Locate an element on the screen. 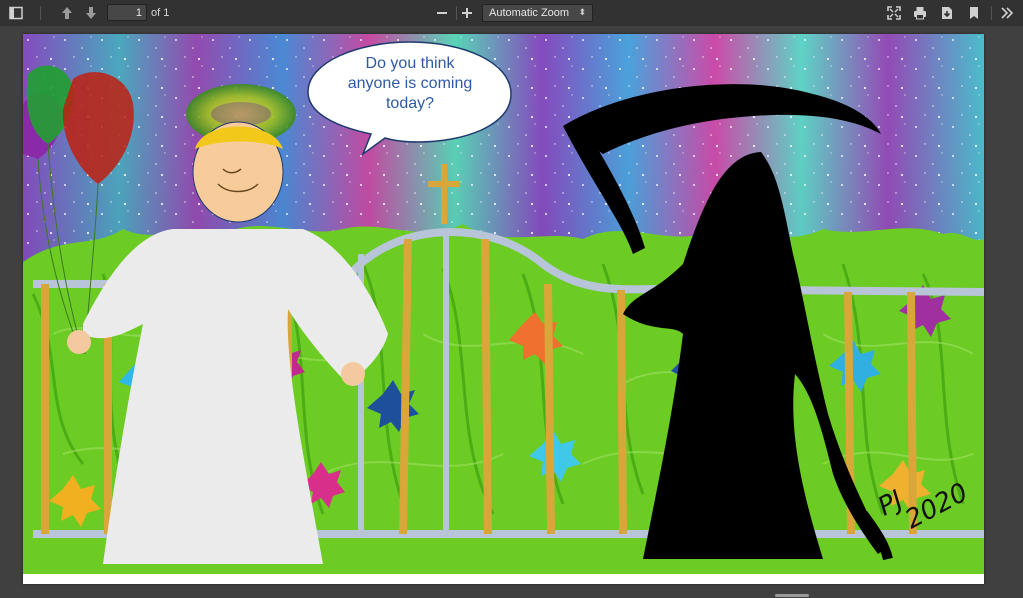 The image size is (1023, 598). next-page-button is located at coordinates (91, 13).